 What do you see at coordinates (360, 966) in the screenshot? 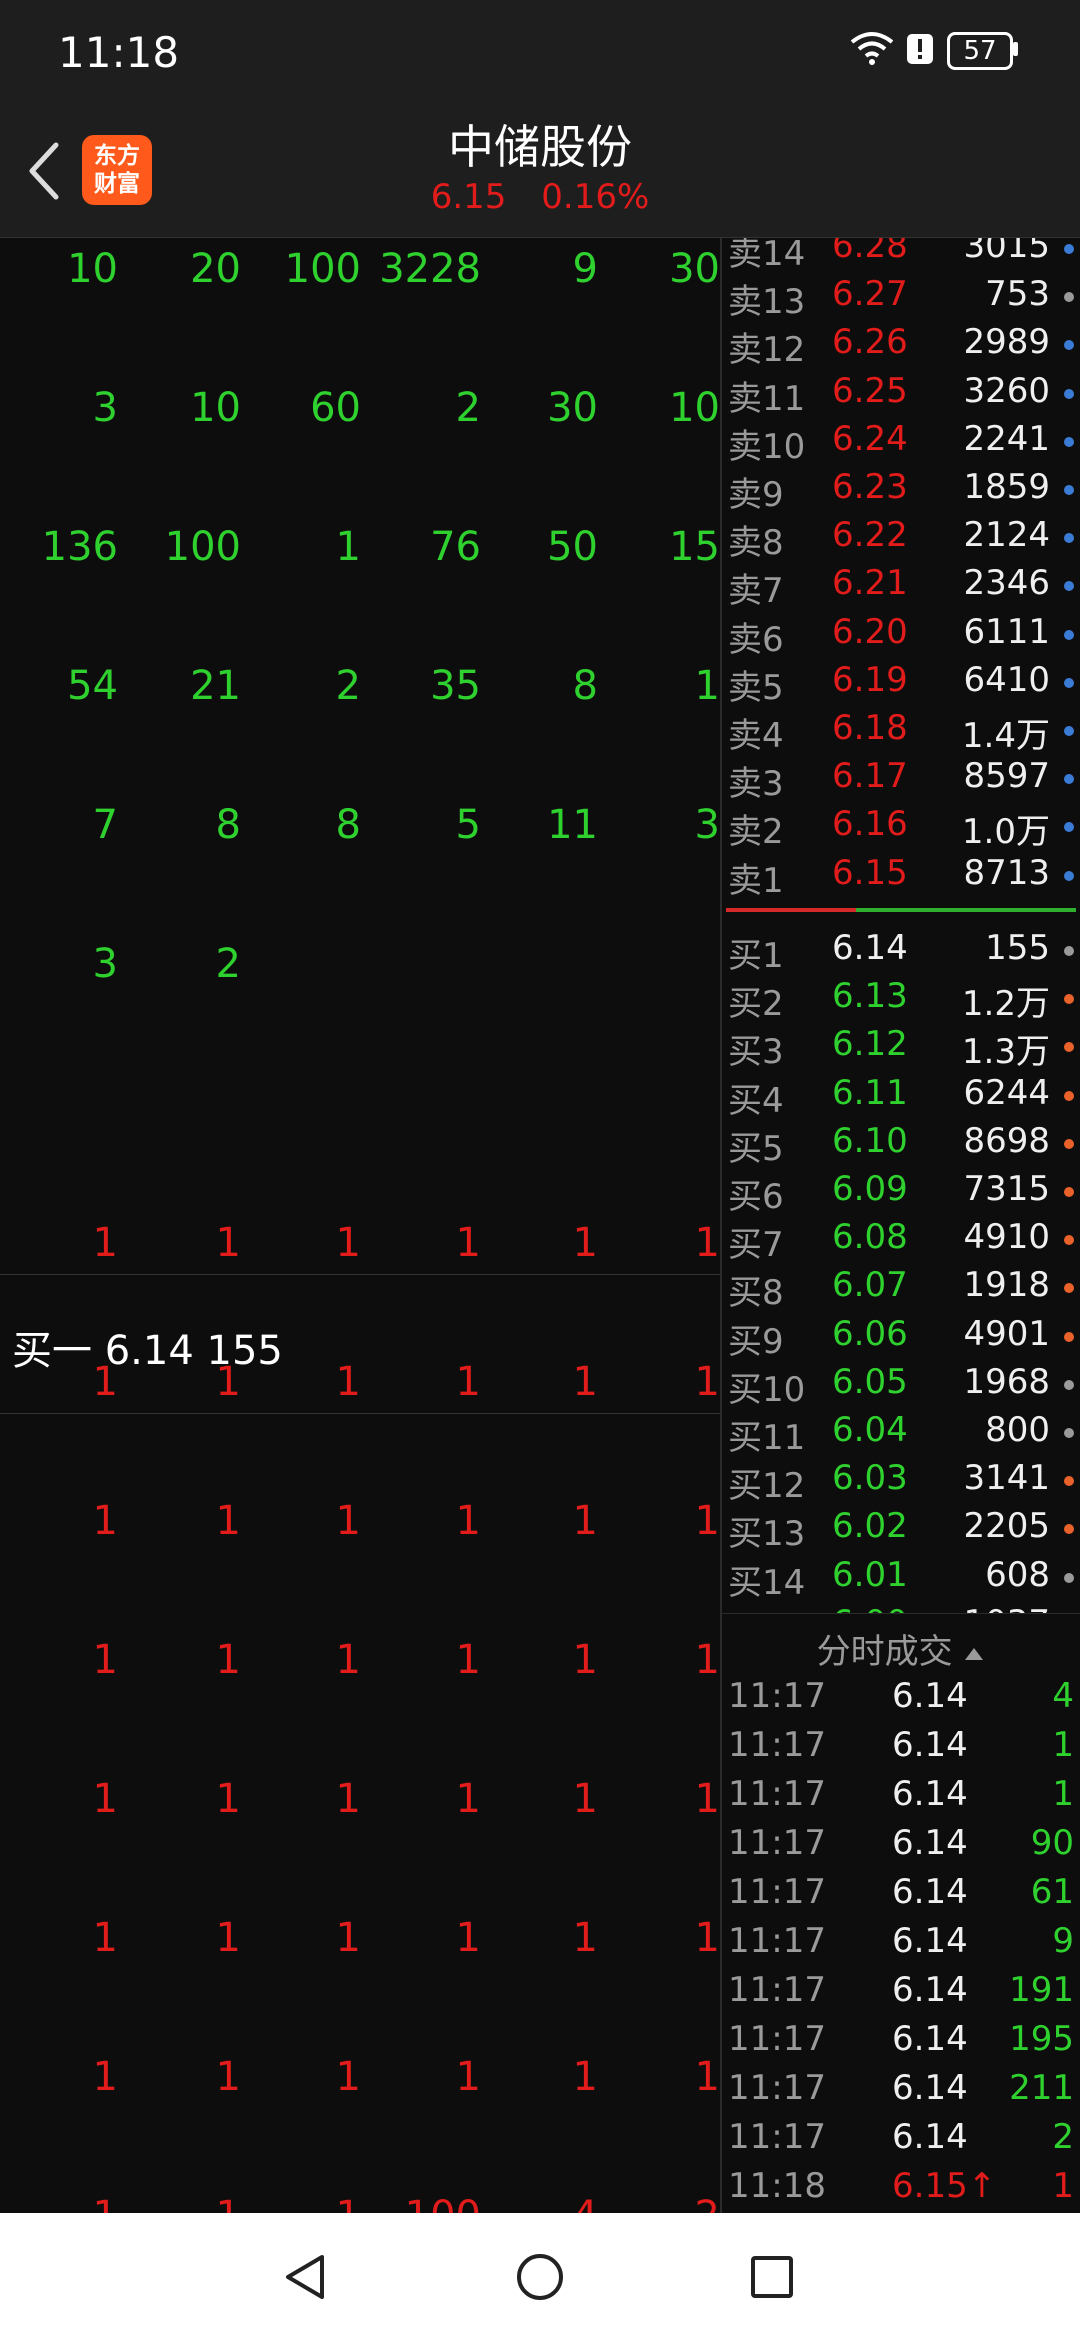
I see `queue-row: 32` at bounding box center [360, 966].